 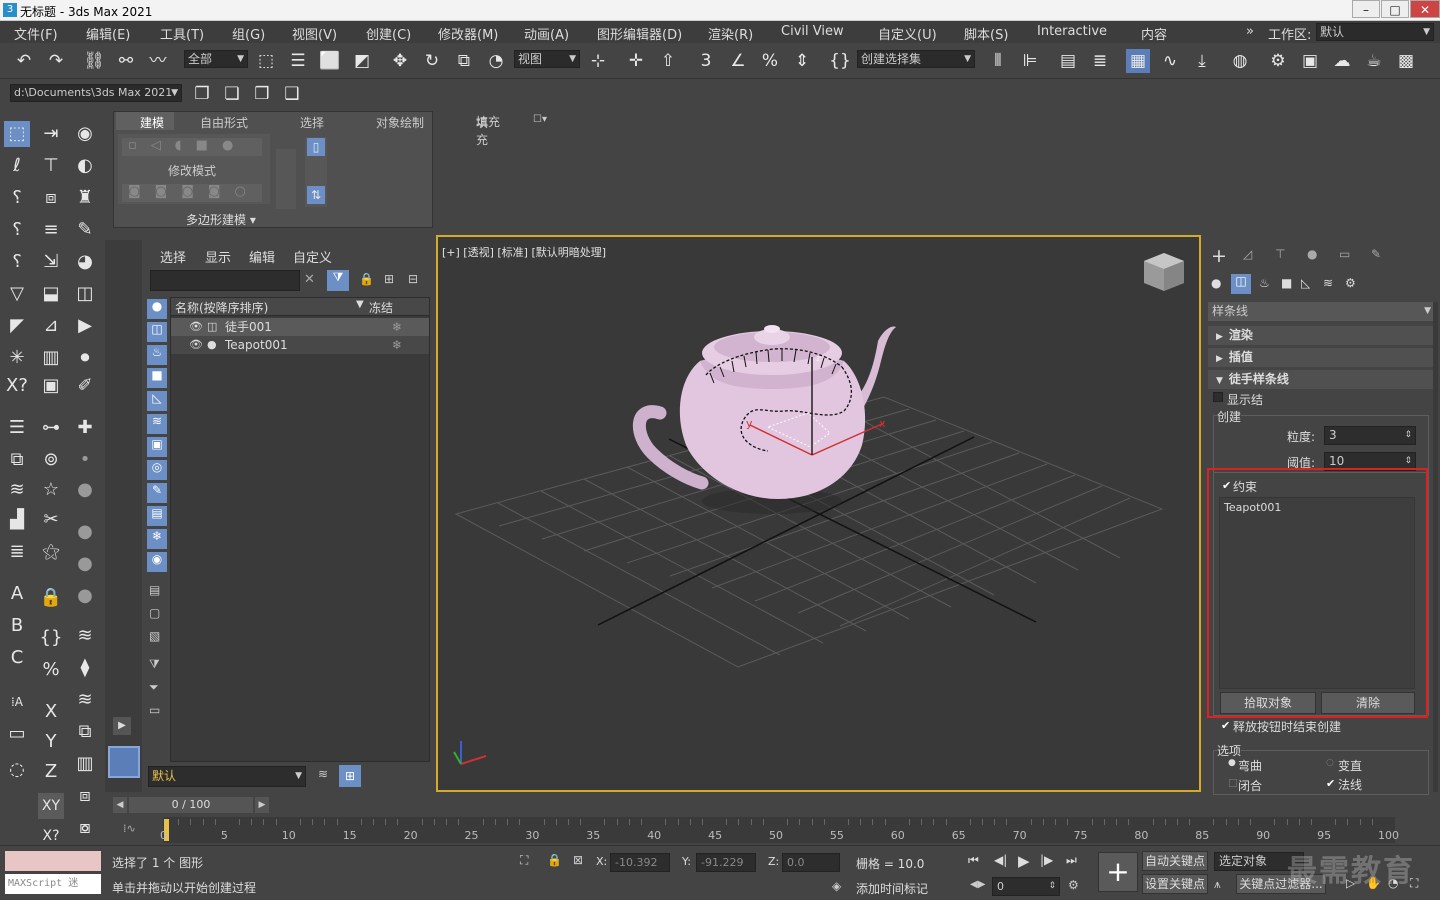 What do you see at coordinates (17, 294) in the screenshot?
I see `vertex-snap-icon: ▽` at bounding box center [17, 294].